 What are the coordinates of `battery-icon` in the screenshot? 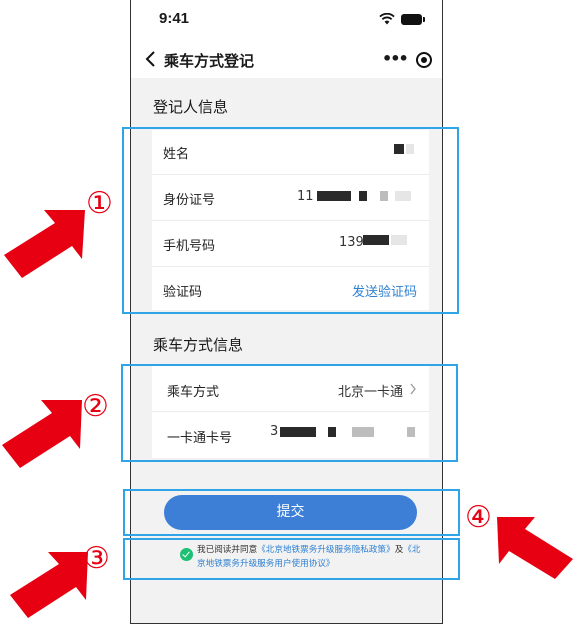 It's located at (413, 19).